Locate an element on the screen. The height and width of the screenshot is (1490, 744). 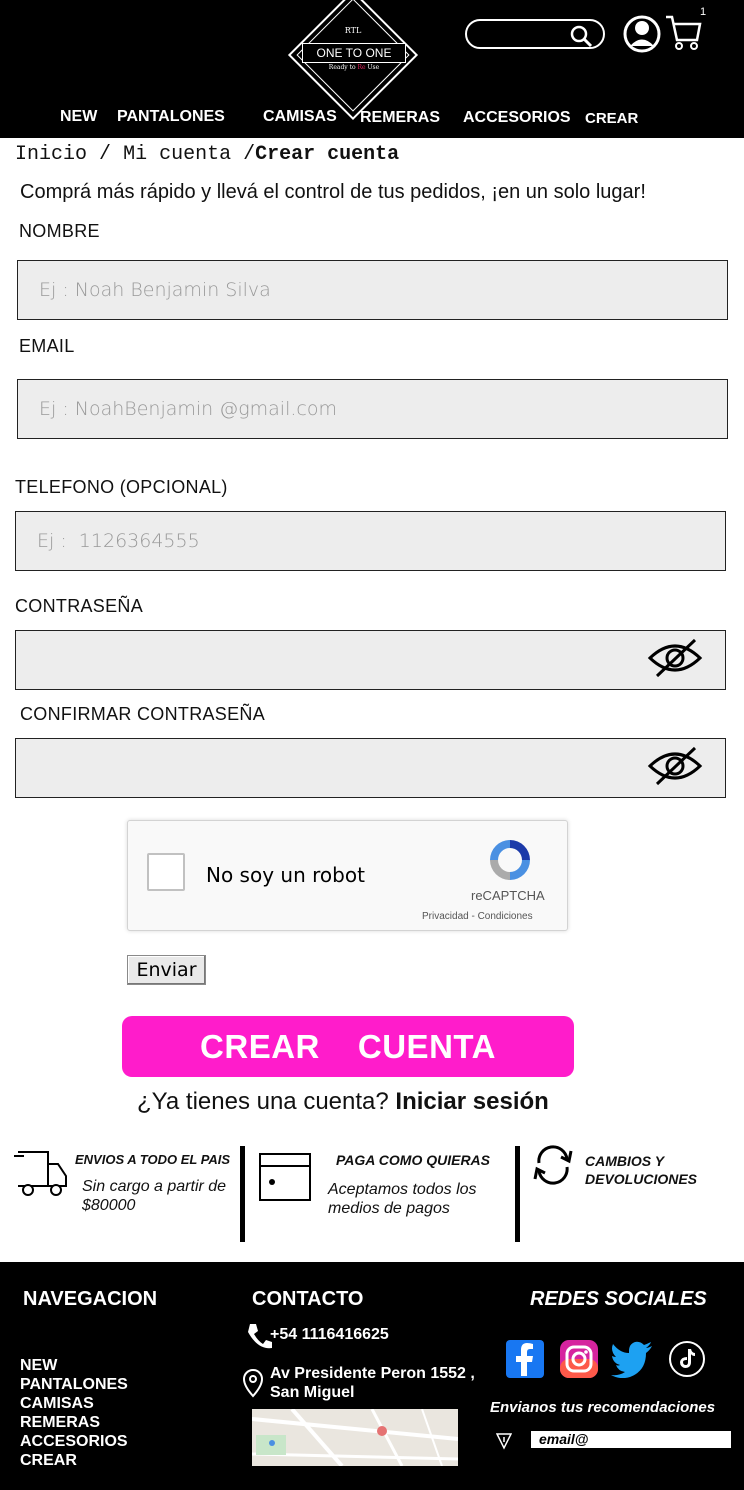
email-input is located at coordinates (372, 409).